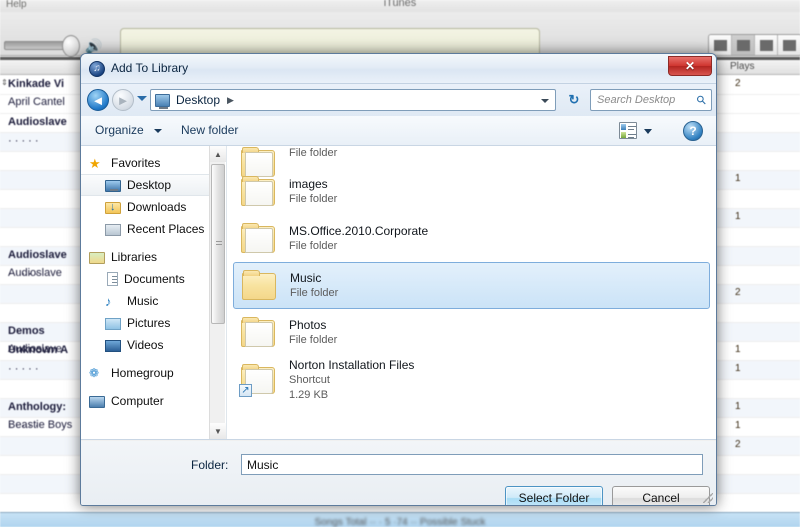 Image resolution: width=800 pixels, height=527 pixels. What do you see at coordinates (218, 244) in the screenshot?
I see `scrollbar-thumb` at bounding box center [218, 244].